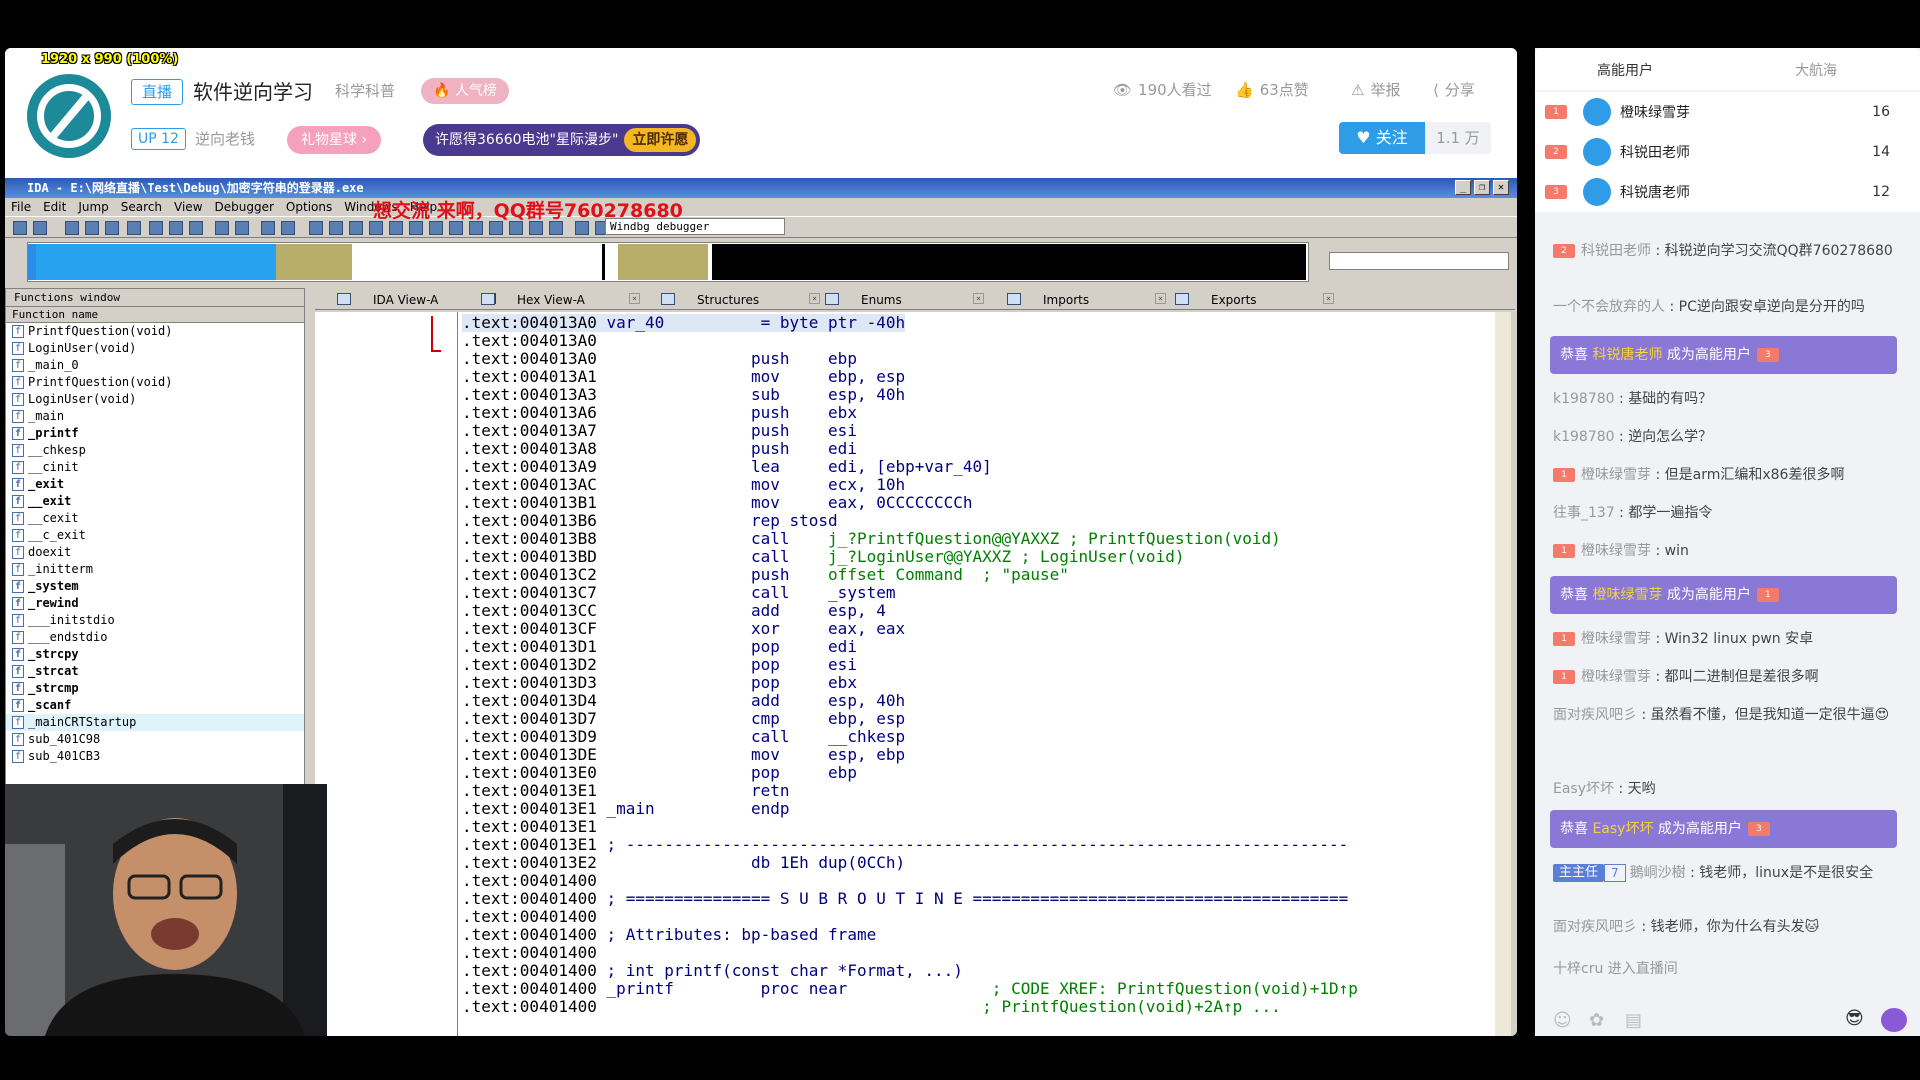 This screenshot has height=1080, width=1920. I want to click on gift-icon: ✿, so click(1596, 1020).